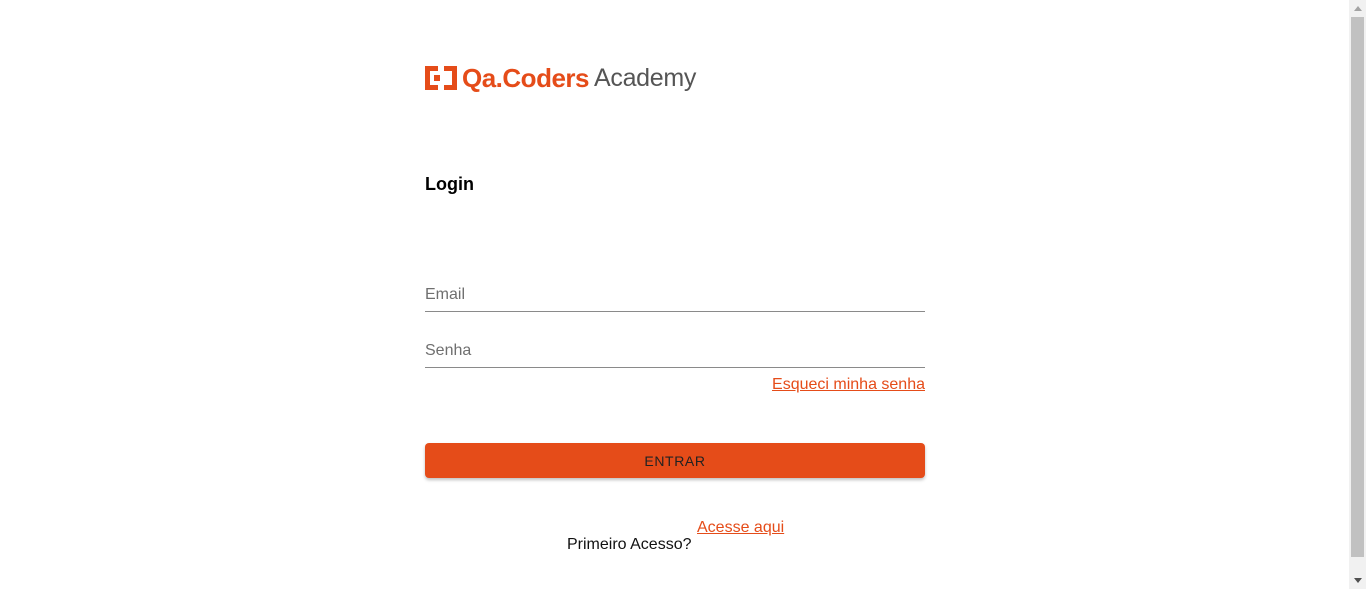 The height and width of the screenshot is (589, 1366). I want to click on login-title: Login, so click(449, 184).